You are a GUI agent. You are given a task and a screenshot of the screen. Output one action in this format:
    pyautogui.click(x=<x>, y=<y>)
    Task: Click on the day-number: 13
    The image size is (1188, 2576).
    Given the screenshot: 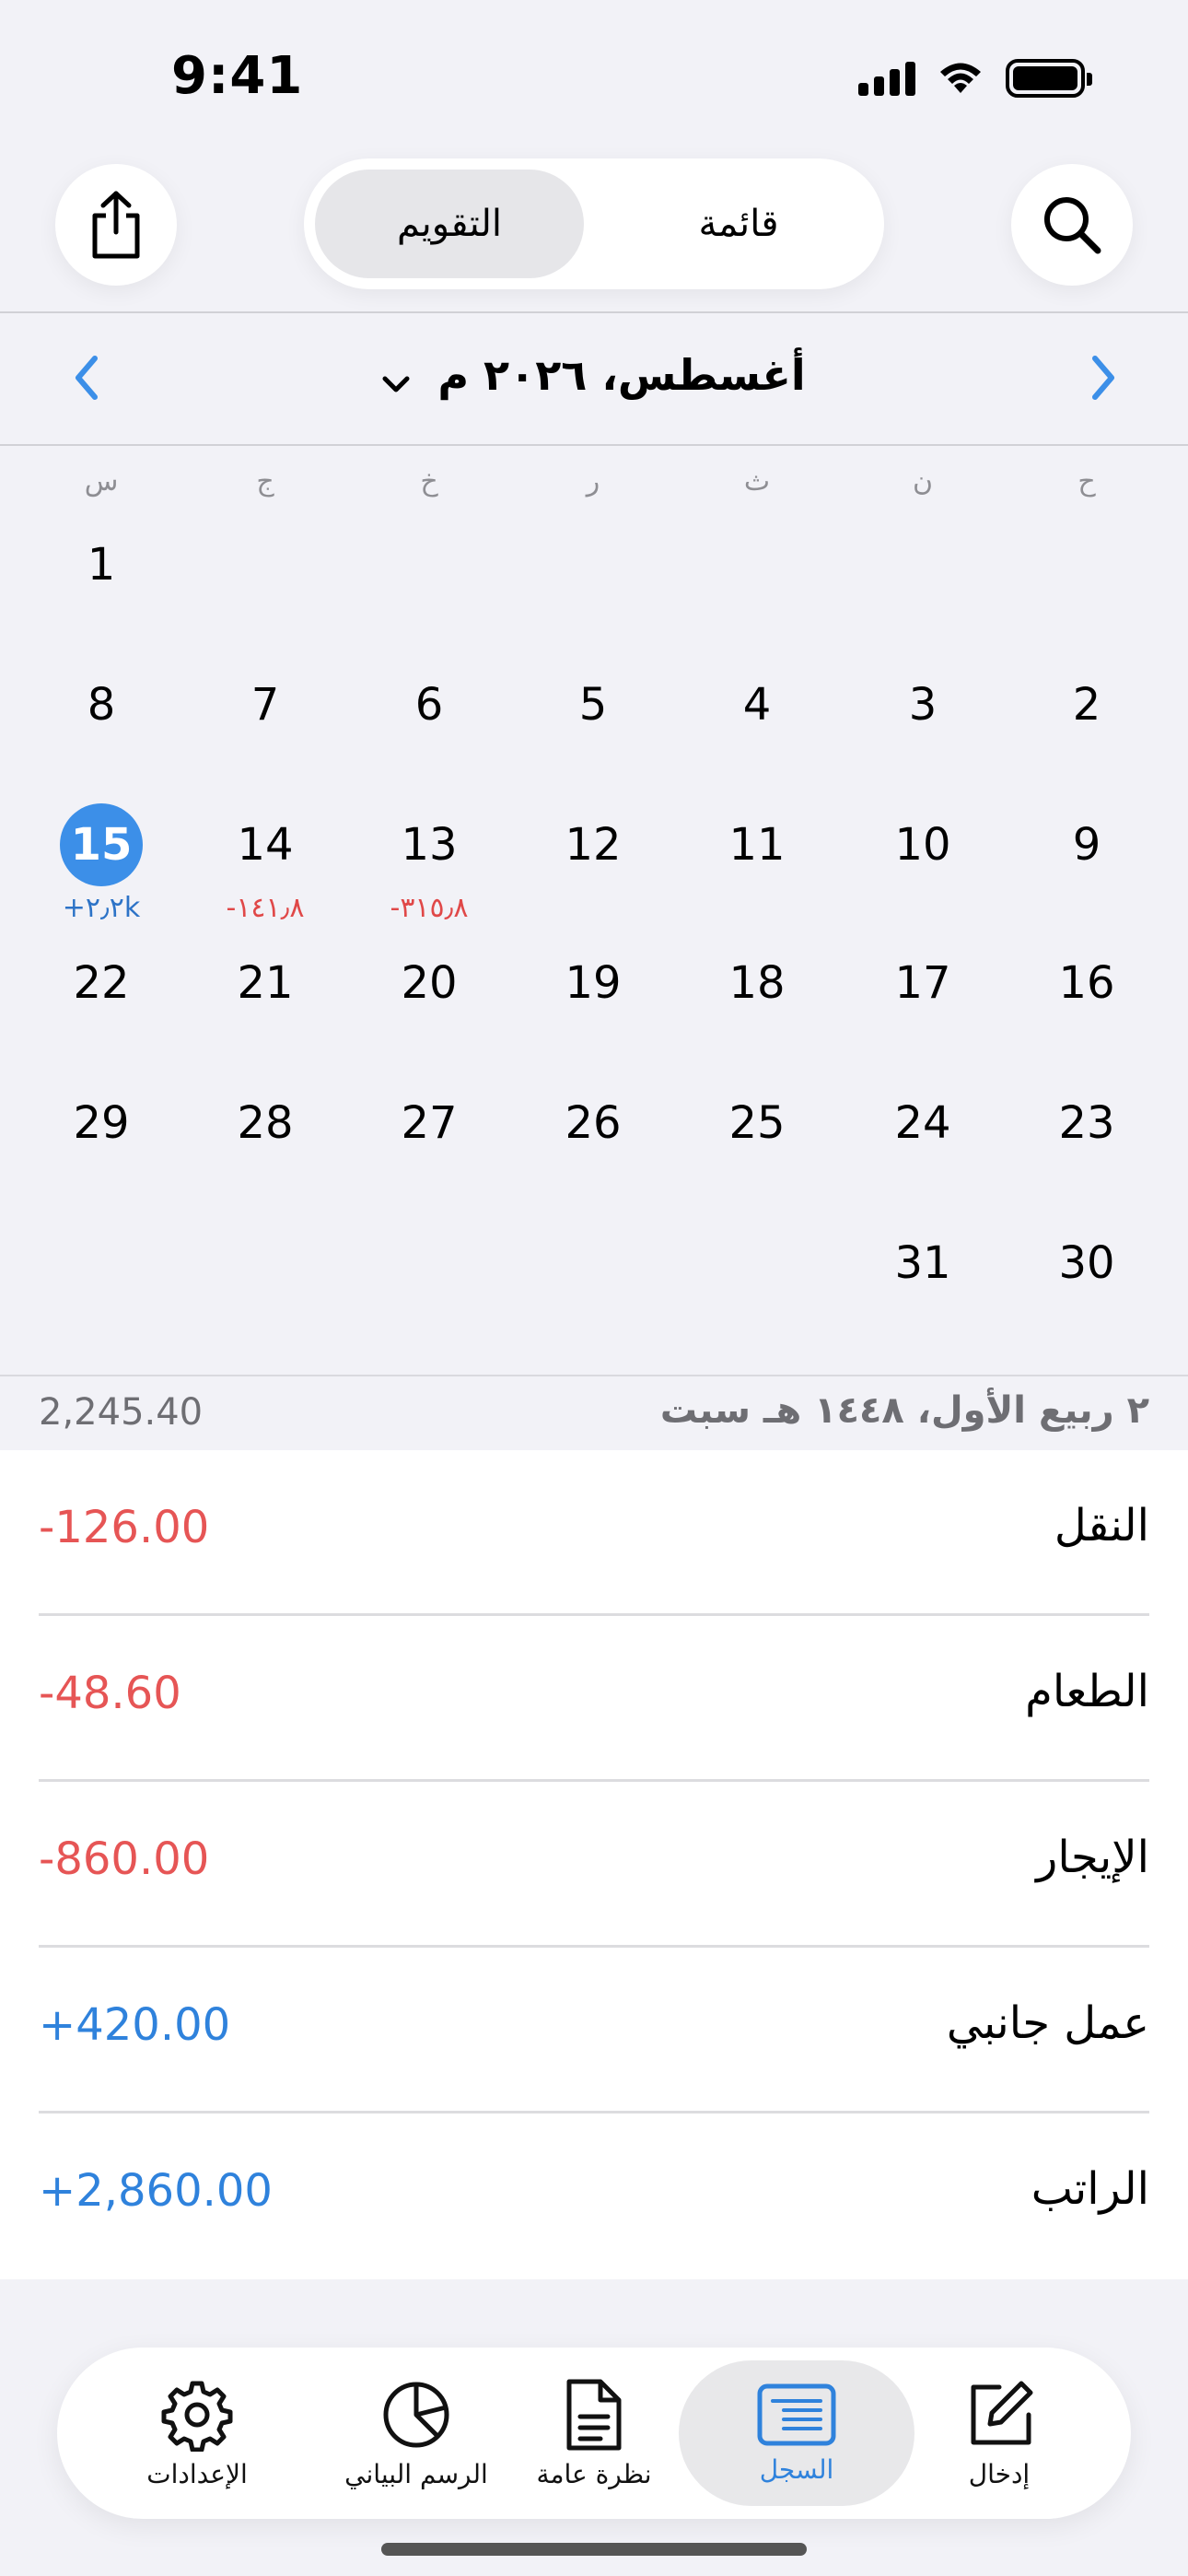 What is the action you would take?
    pyautogui.click(x=429, y=845)
    